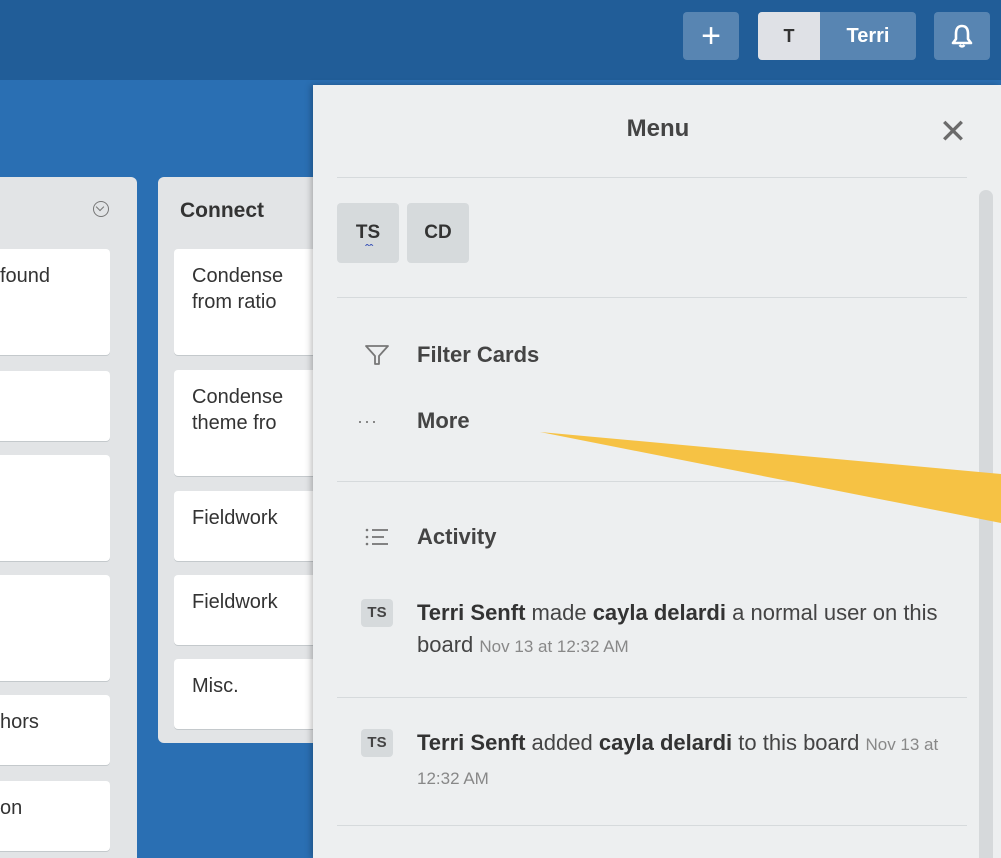 The width and height of the screenshot is (1001, 858). Describe the element at coordinates (55, 730) in the screenshot. I see `list-card: hors` at that location.